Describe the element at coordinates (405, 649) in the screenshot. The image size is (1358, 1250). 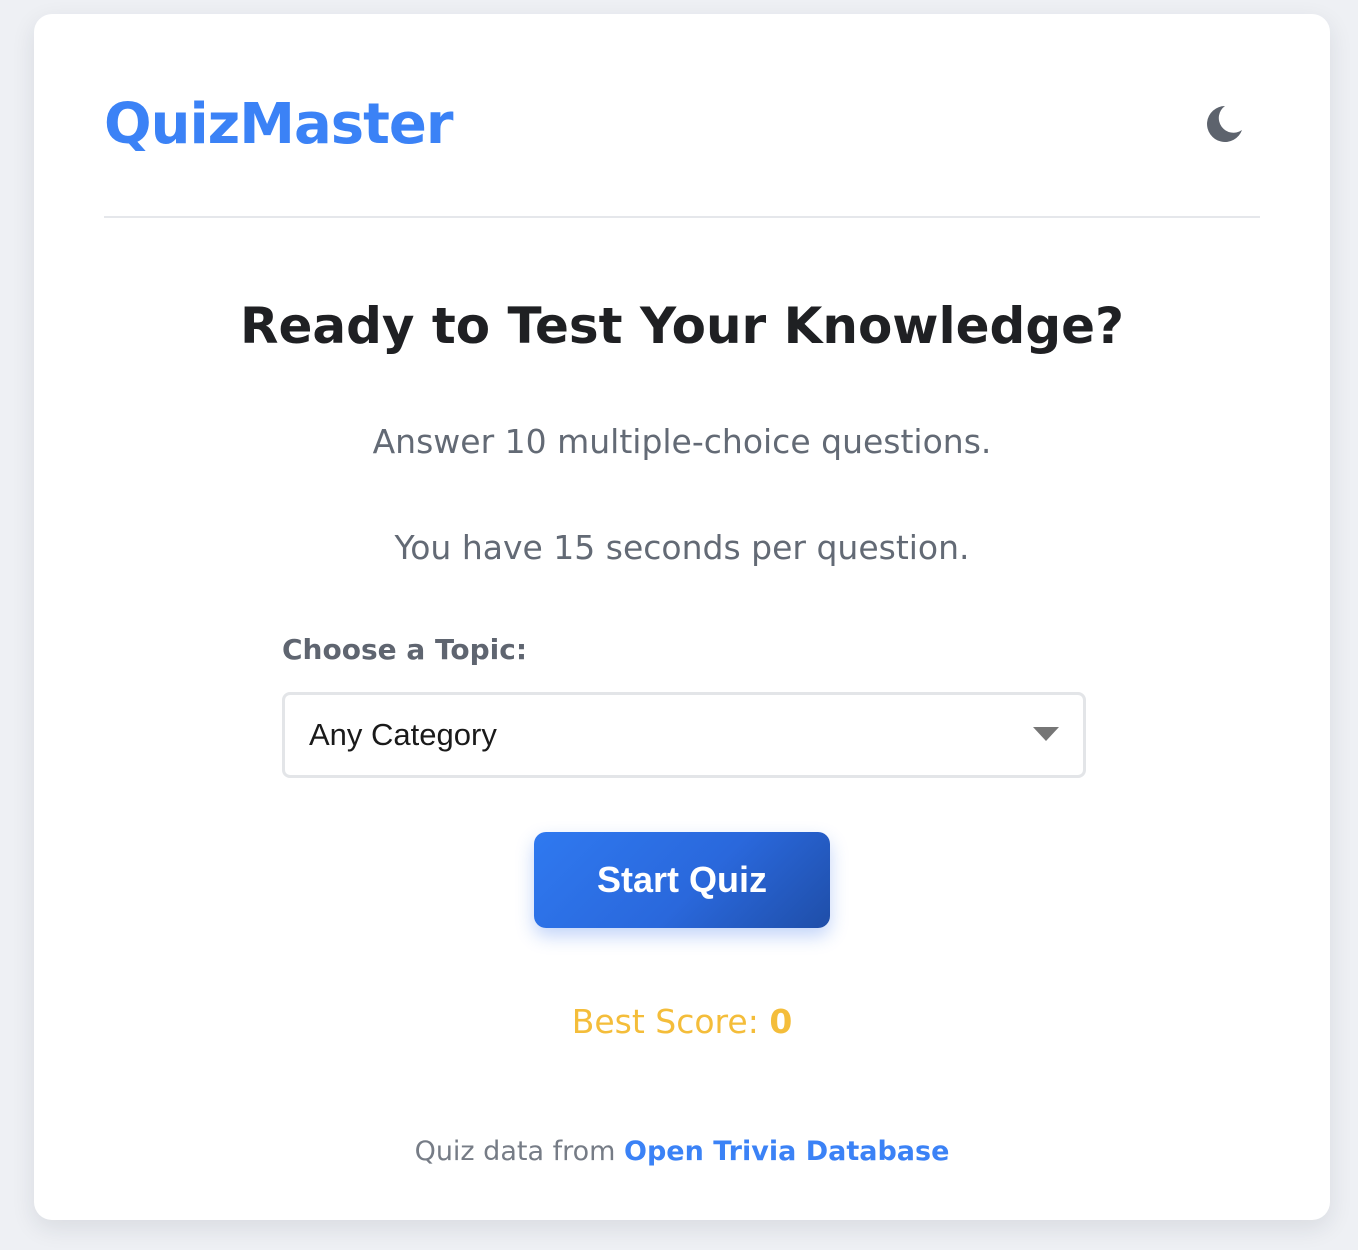
I see `topic-label: Choose a Topic:` at that location.